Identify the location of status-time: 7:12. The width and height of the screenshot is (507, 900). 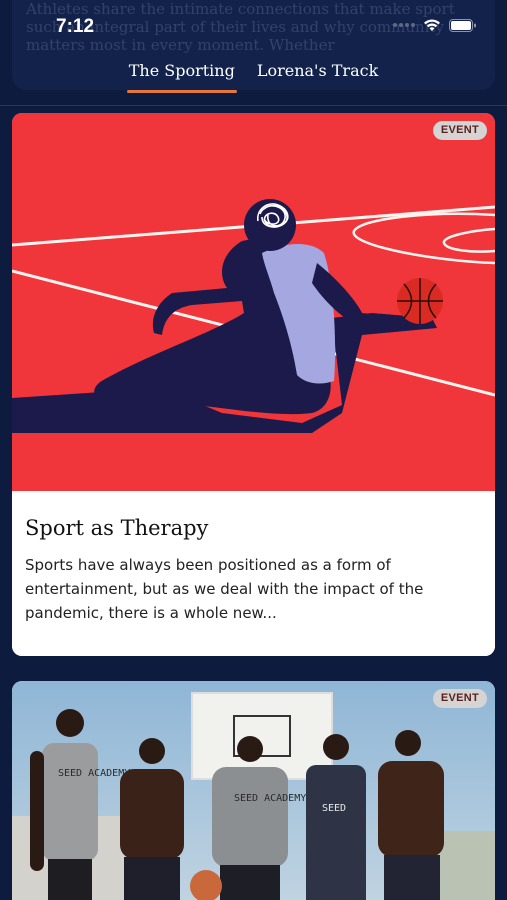
(75, 26).